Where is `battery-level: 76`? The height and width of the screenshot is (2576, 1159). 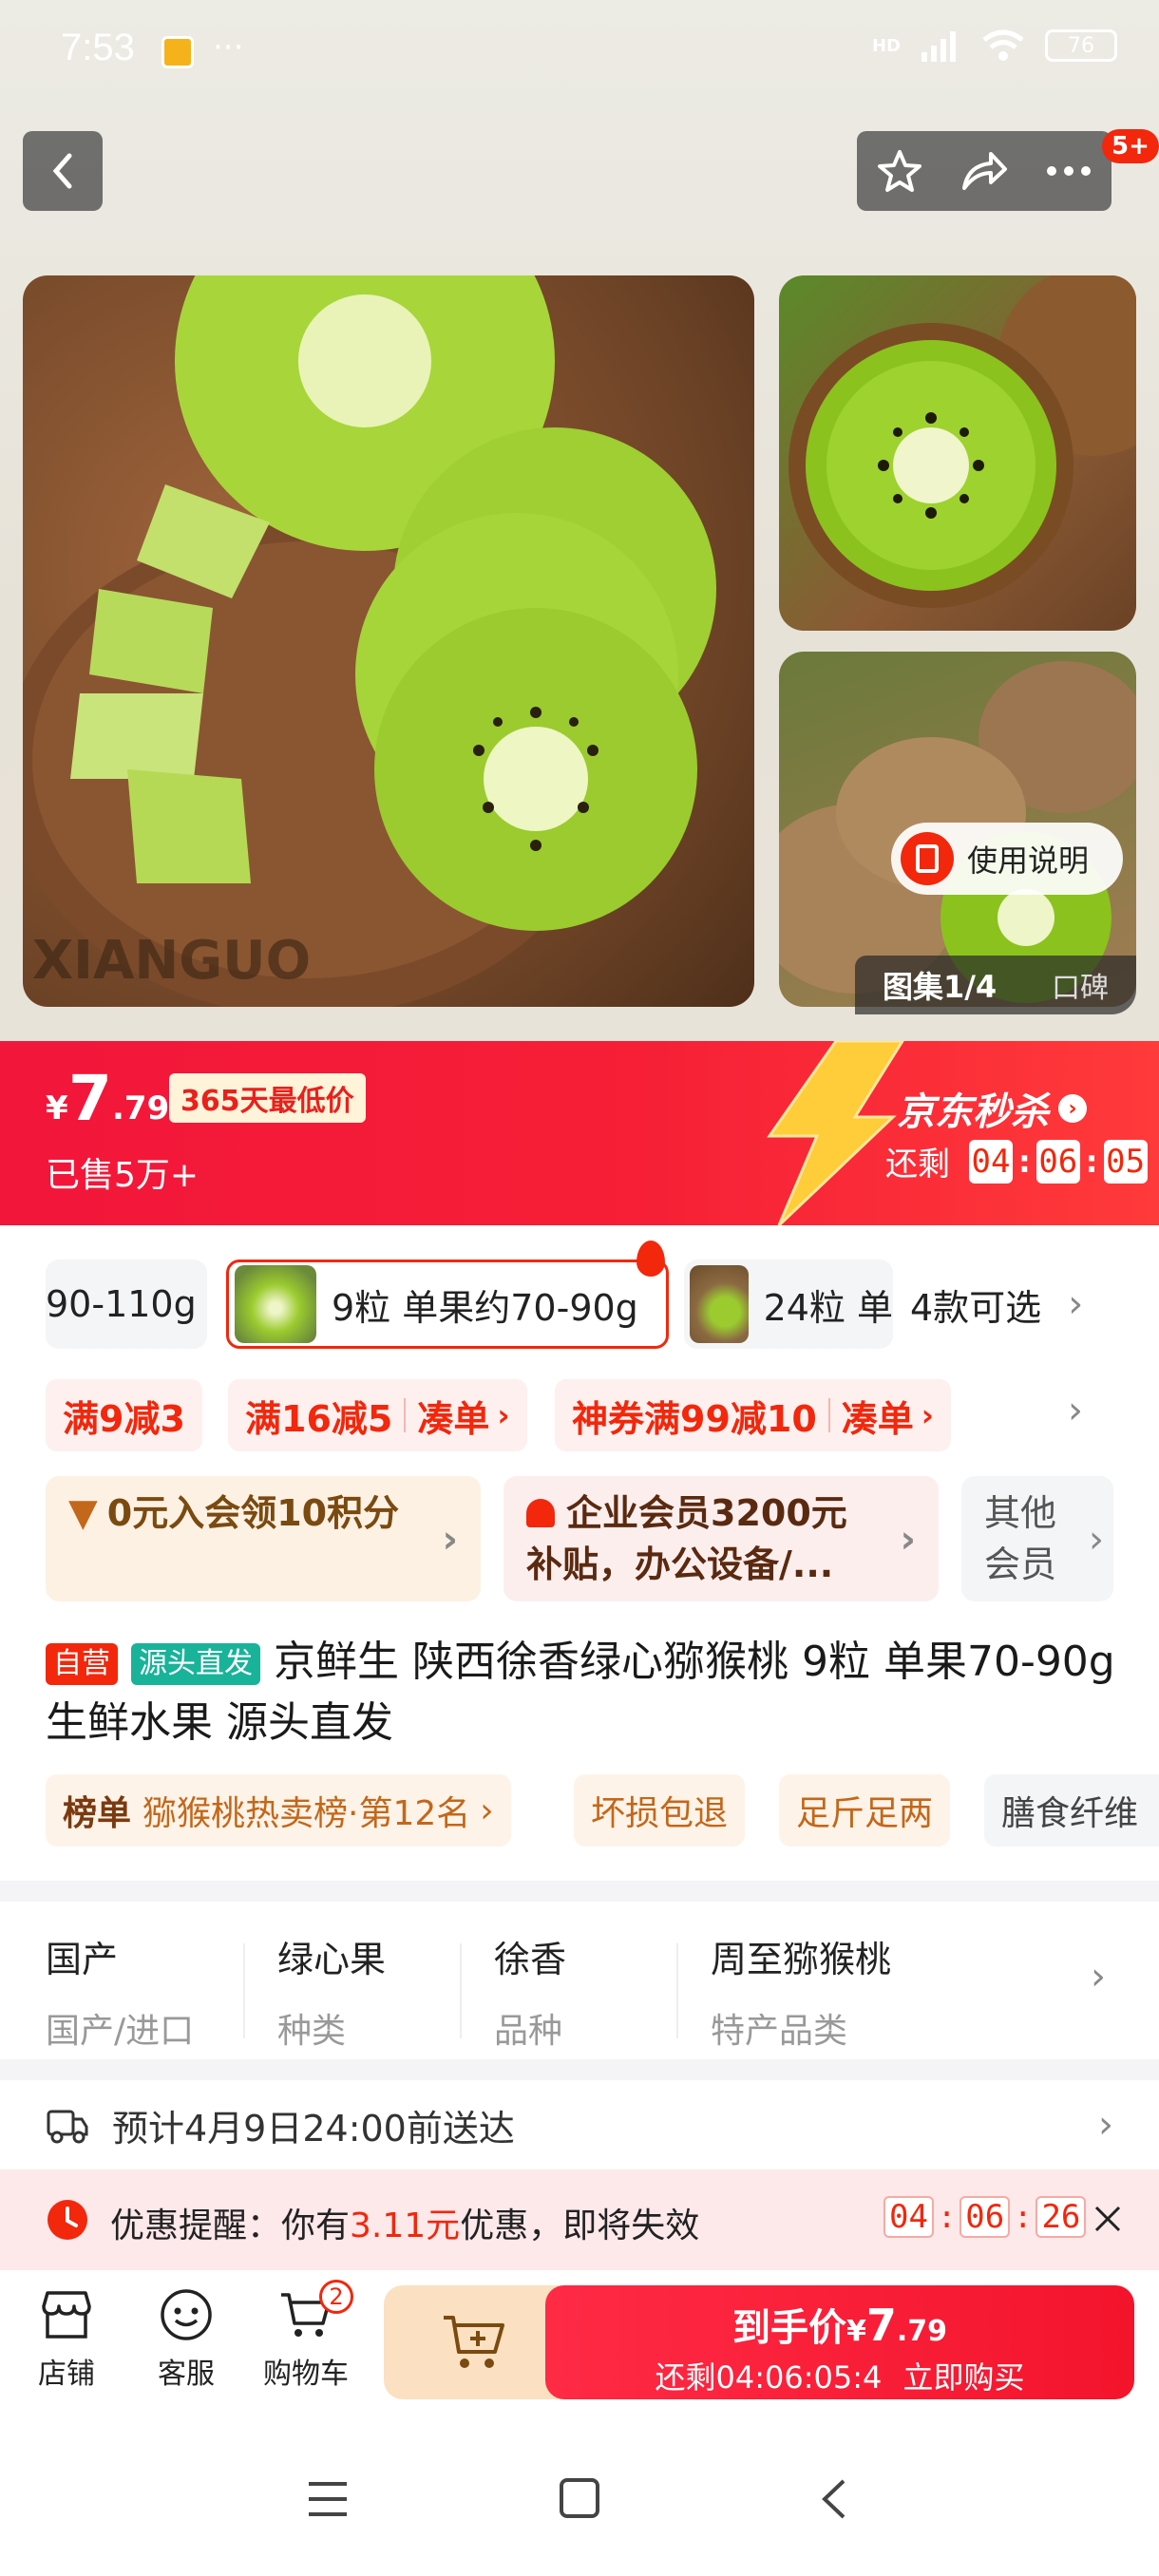
battery-level: 76 is located at coordinates (1081, 45).